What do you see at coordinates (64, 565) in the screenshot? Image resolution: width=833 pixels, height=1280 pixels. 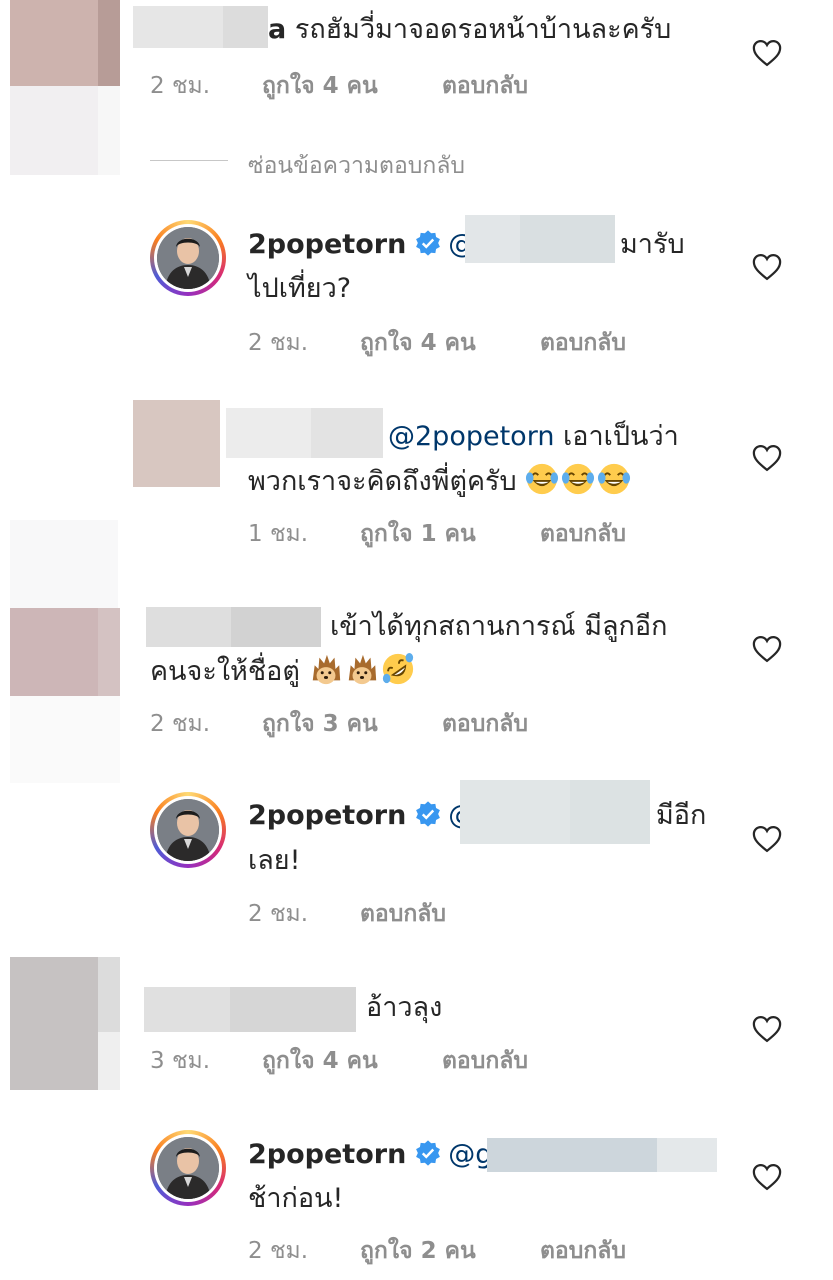 I see `background-artifact` at bounding box center [64, 565].